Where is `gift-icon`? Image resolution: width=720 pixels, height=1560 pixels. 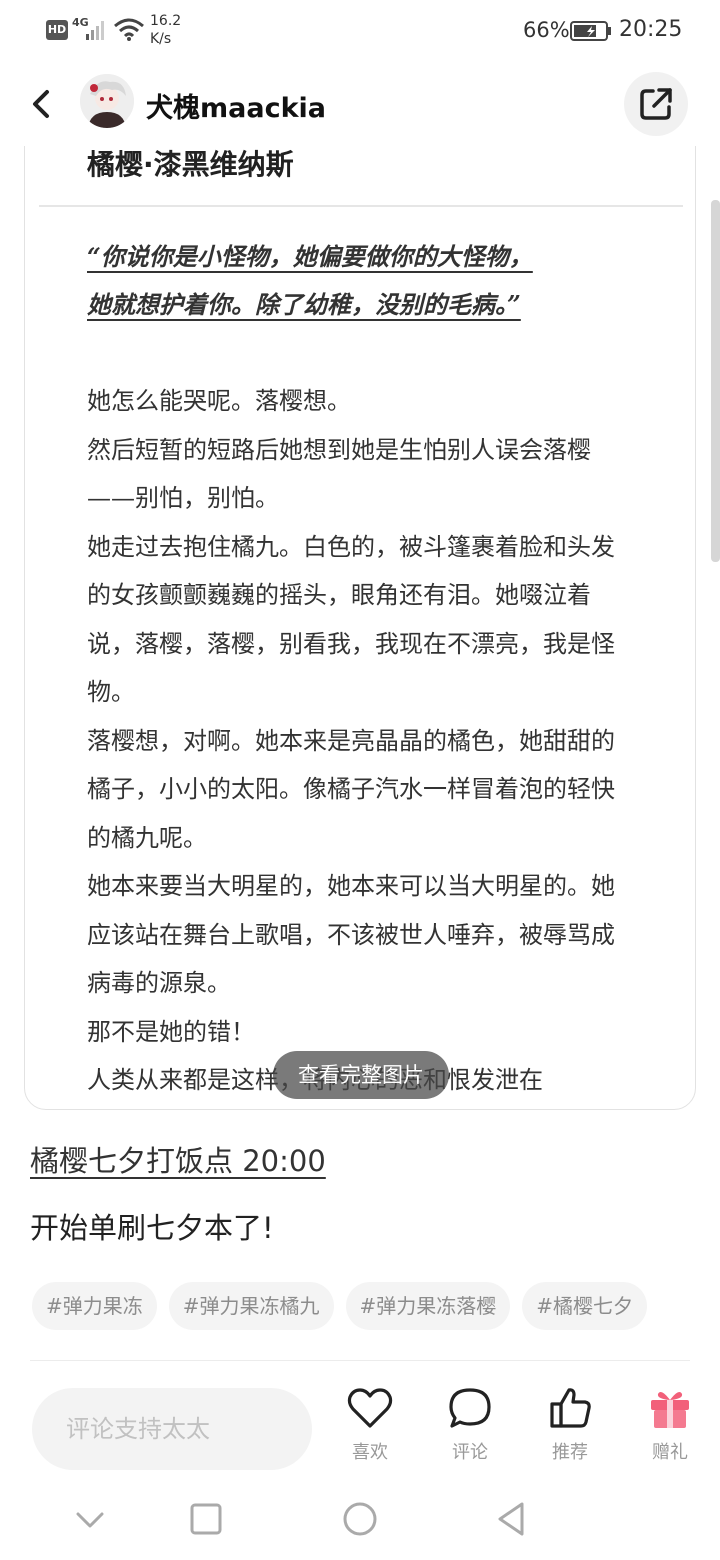 gift-icon is located at coordinates (670, 1410).